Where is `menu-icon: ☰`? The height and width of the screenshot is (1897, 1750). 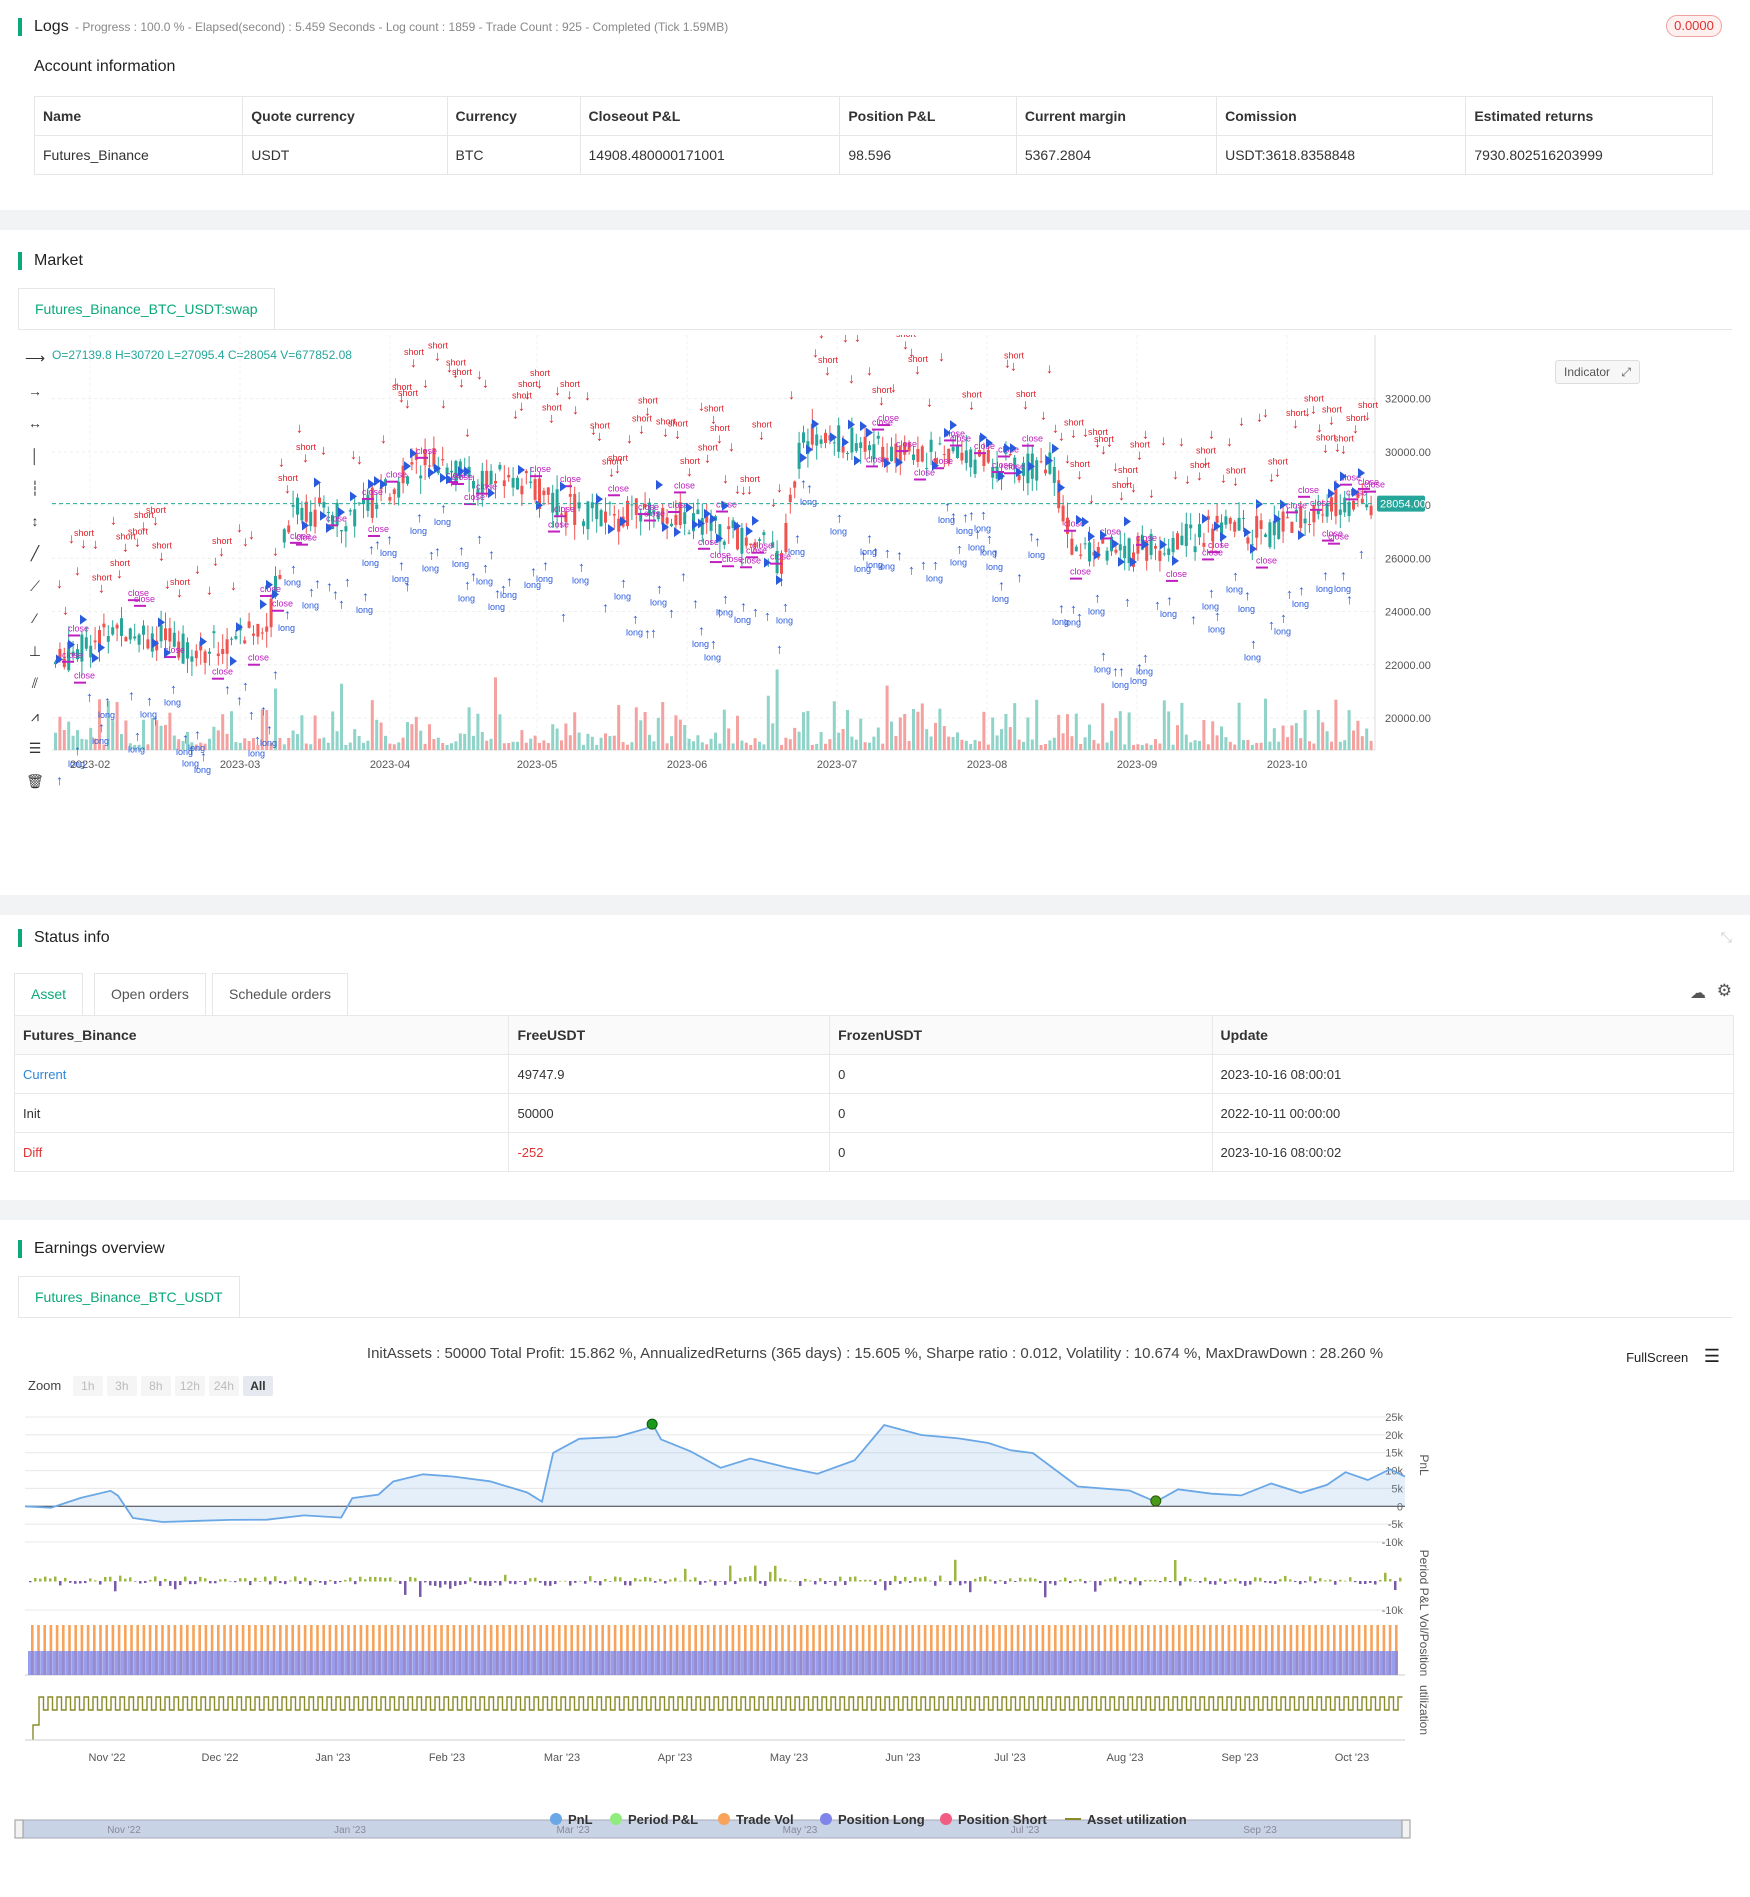 menu-icon: ☰ is located at coordinates (1712, 1356).